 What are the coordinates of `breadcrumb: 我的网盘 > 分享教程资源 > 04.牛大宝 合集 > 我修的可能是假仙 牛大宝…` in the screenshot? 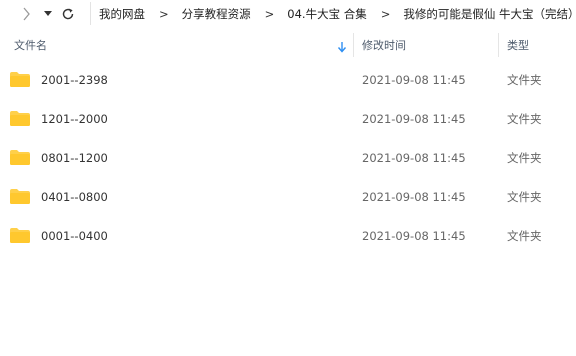 It's located at (333, 13).